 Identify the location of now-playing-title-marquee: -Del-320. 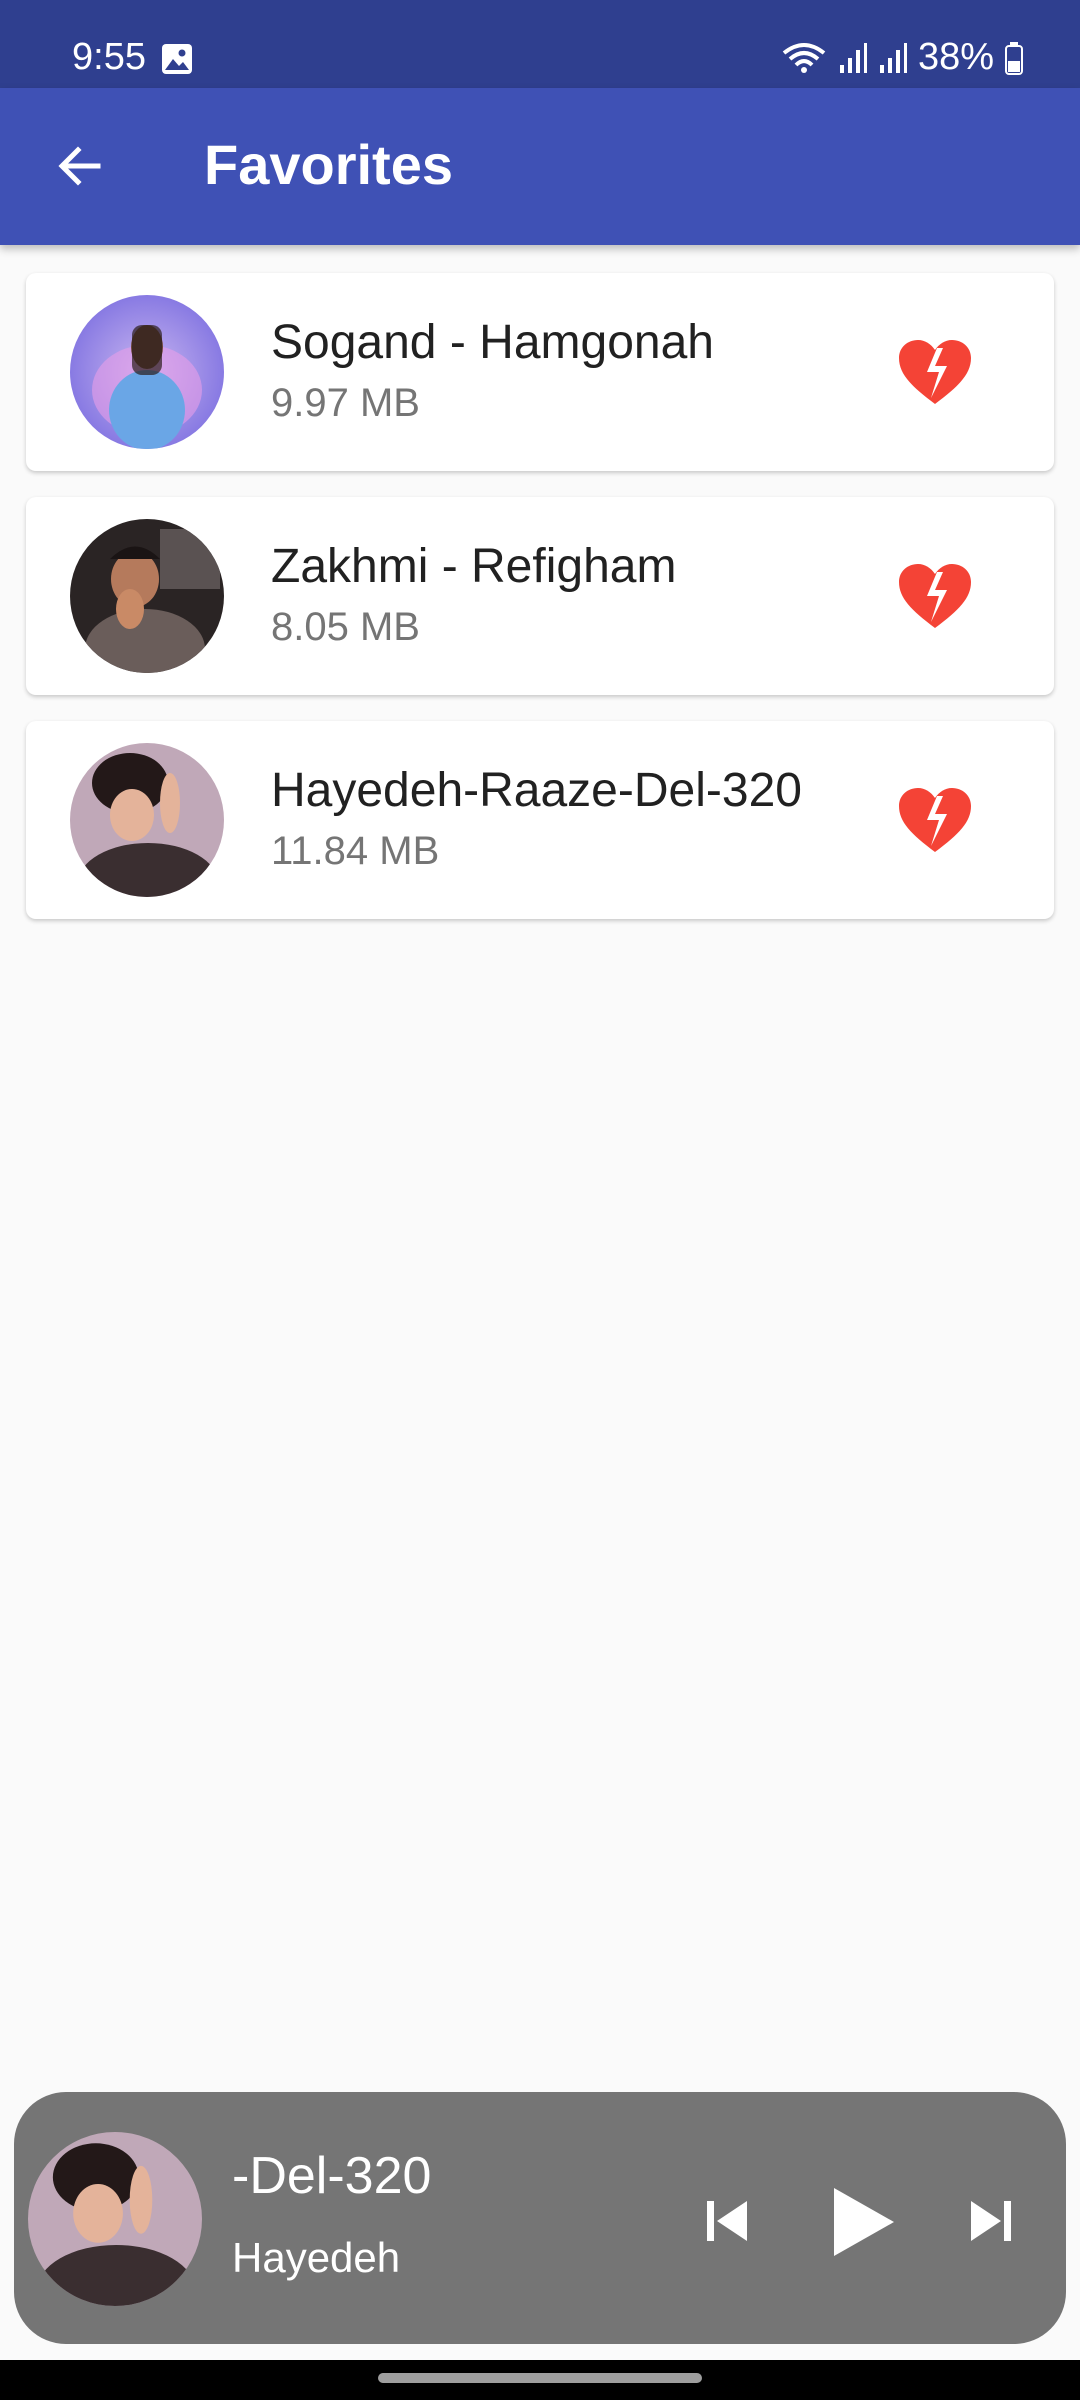
(352, 2181).